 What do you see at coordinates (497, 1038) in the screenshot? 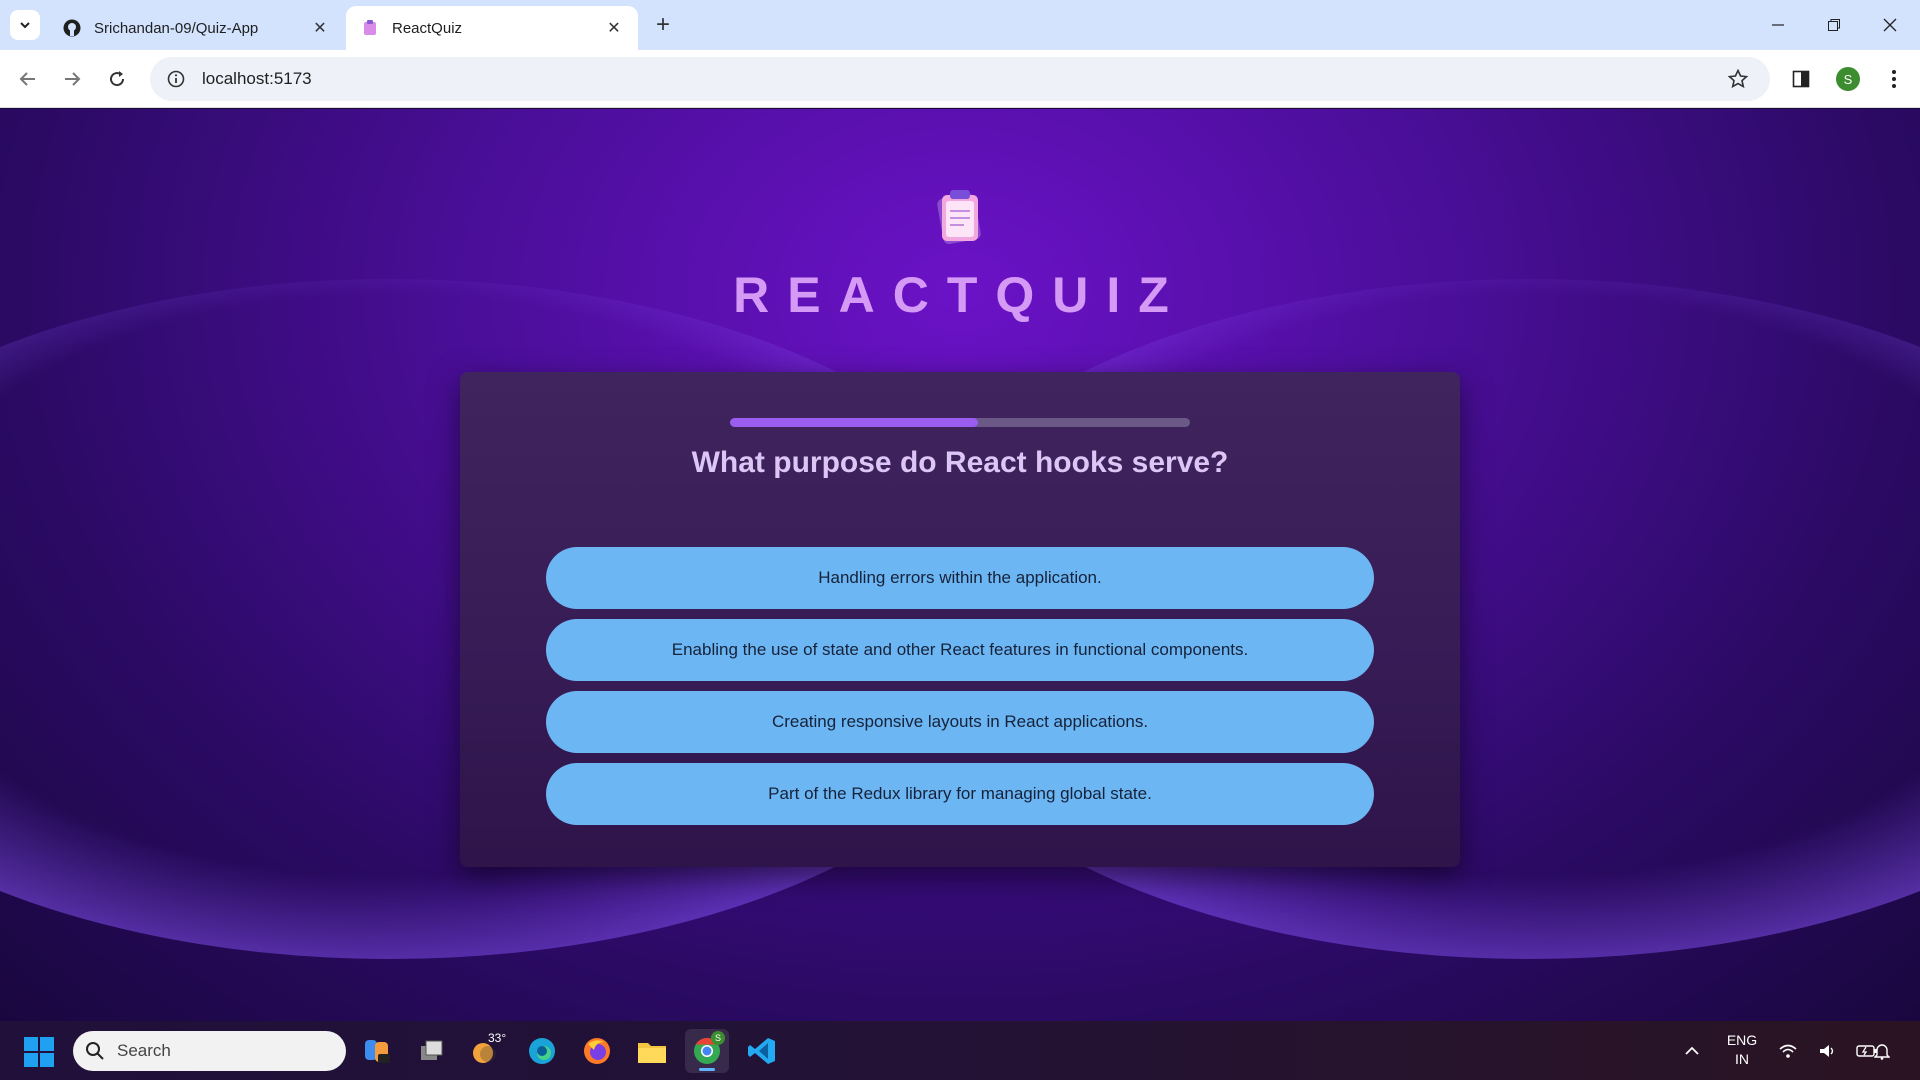
I see `weather-temp: 33°` at bounding box center [497, 1038].